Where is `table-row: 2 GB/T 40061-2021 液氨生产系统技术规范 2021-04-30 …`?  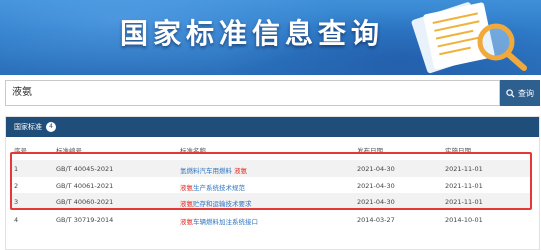
table-row: 2 GB/T 40061-2021 液氨生产系统技术规范 2021-04-30 … is located at coordinates (270, 185).